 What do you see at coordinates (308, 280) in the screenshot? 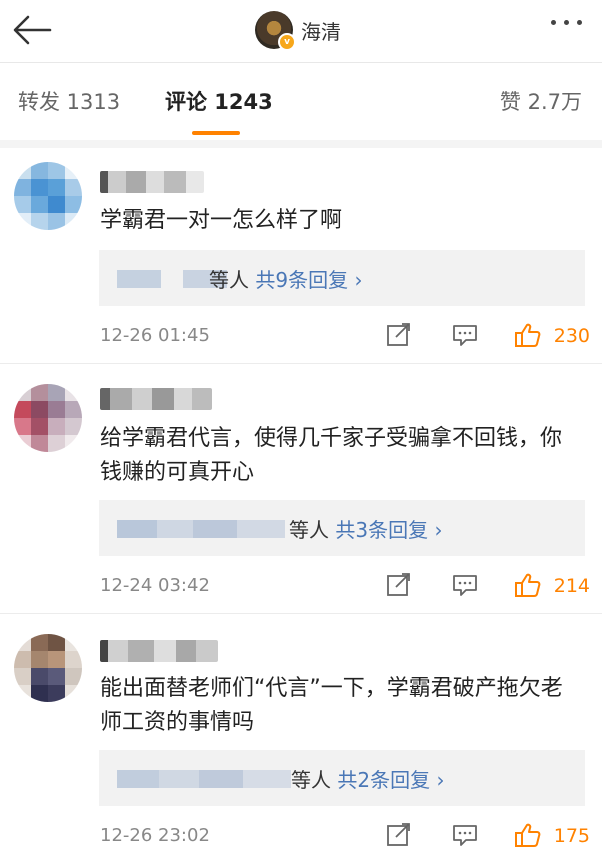
I see `view-replies-link: 共9条回复 ›` at bounding box center [308, 280].